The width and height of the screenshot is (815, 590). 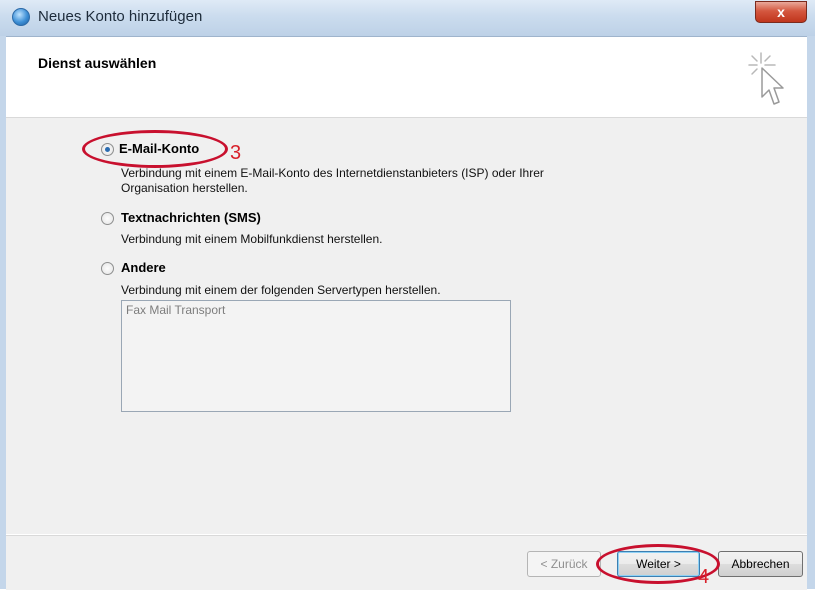 What do you see at coordinates (155, 149) in the screenshot?
I see `annotation-ellipse-email` at bounding box center [155, 149].